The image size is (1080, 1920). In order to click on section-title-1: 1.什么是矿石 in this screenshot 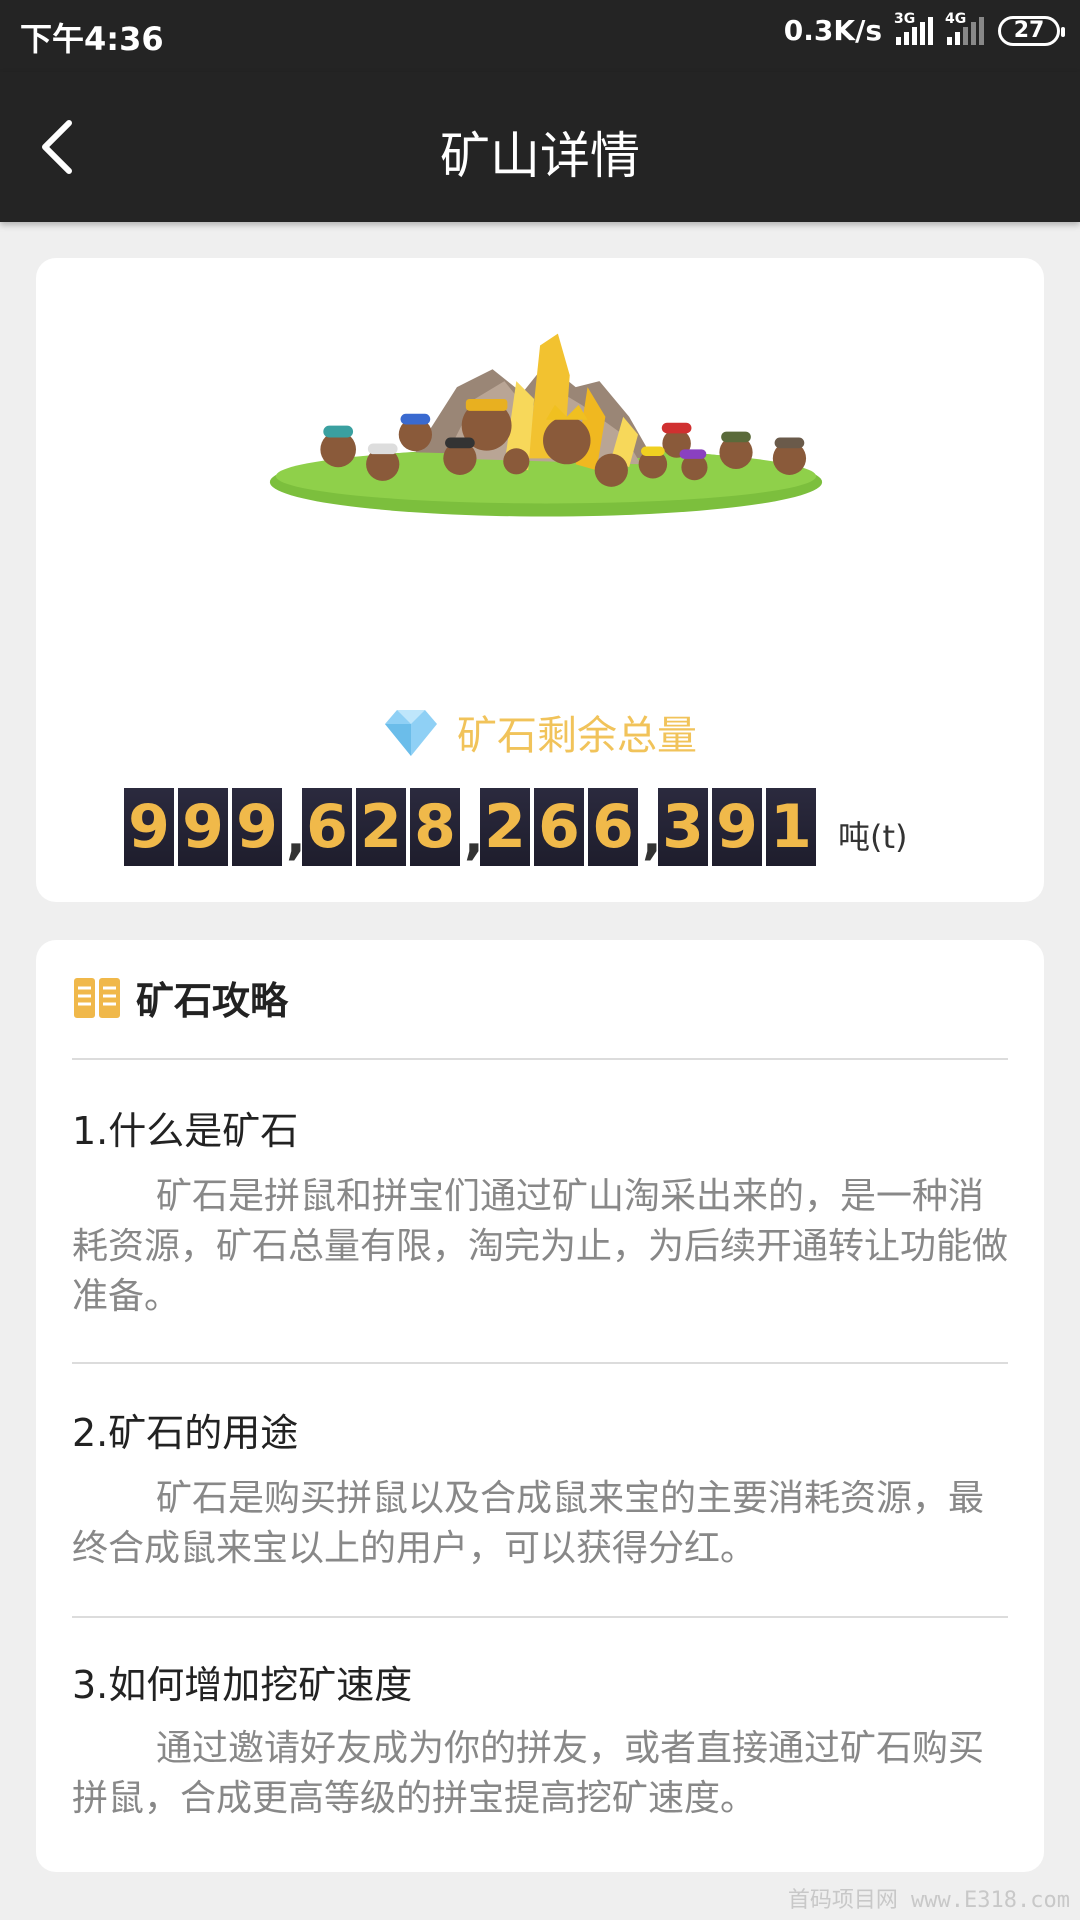, I will do `click(185, 1131)`.